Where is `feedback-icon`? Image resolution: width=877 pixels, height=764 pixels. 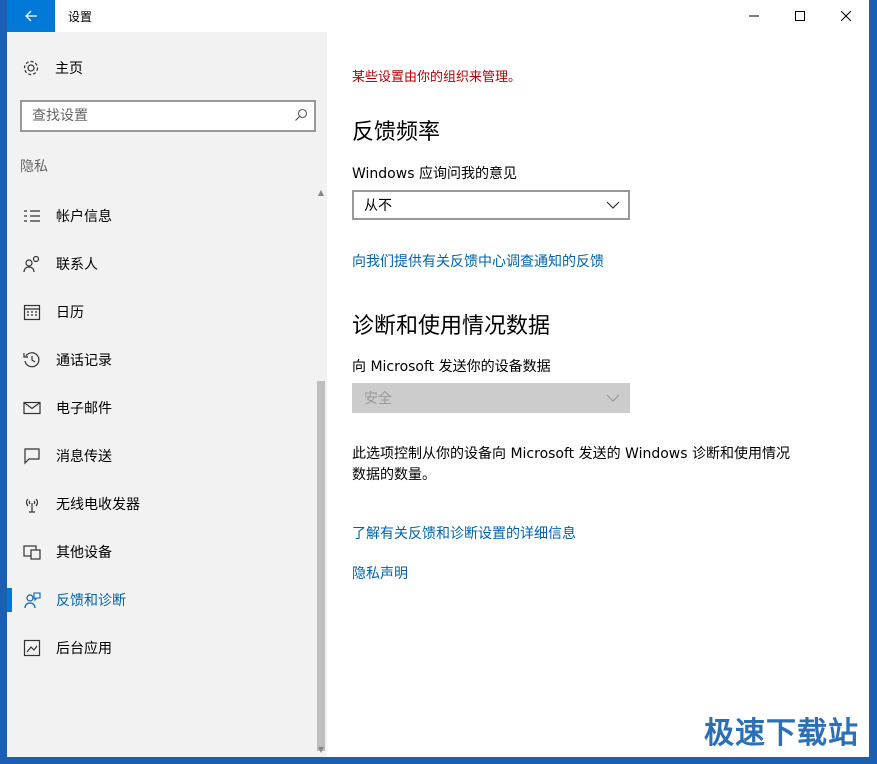 feedback-icon is located at coordinates (32, 600).